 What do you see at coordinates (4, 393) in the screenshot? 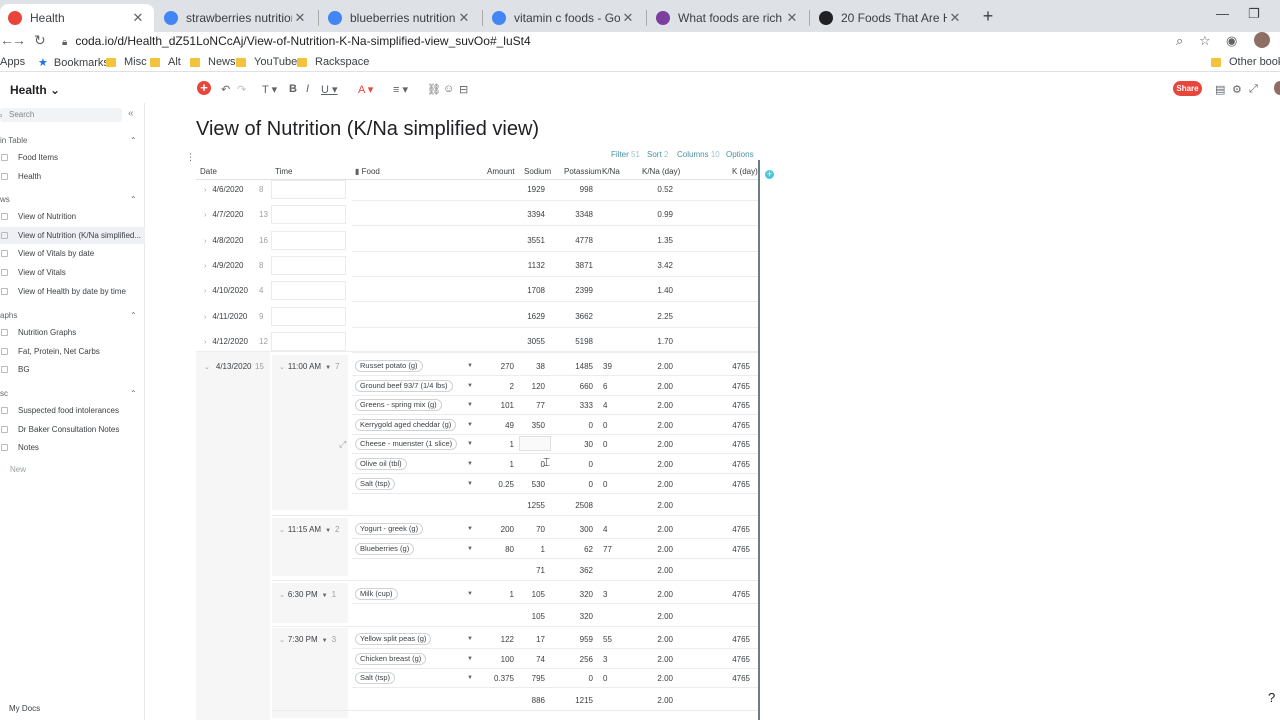
I see `sidebar-section-title: sc` at bounding box center [4, 393].